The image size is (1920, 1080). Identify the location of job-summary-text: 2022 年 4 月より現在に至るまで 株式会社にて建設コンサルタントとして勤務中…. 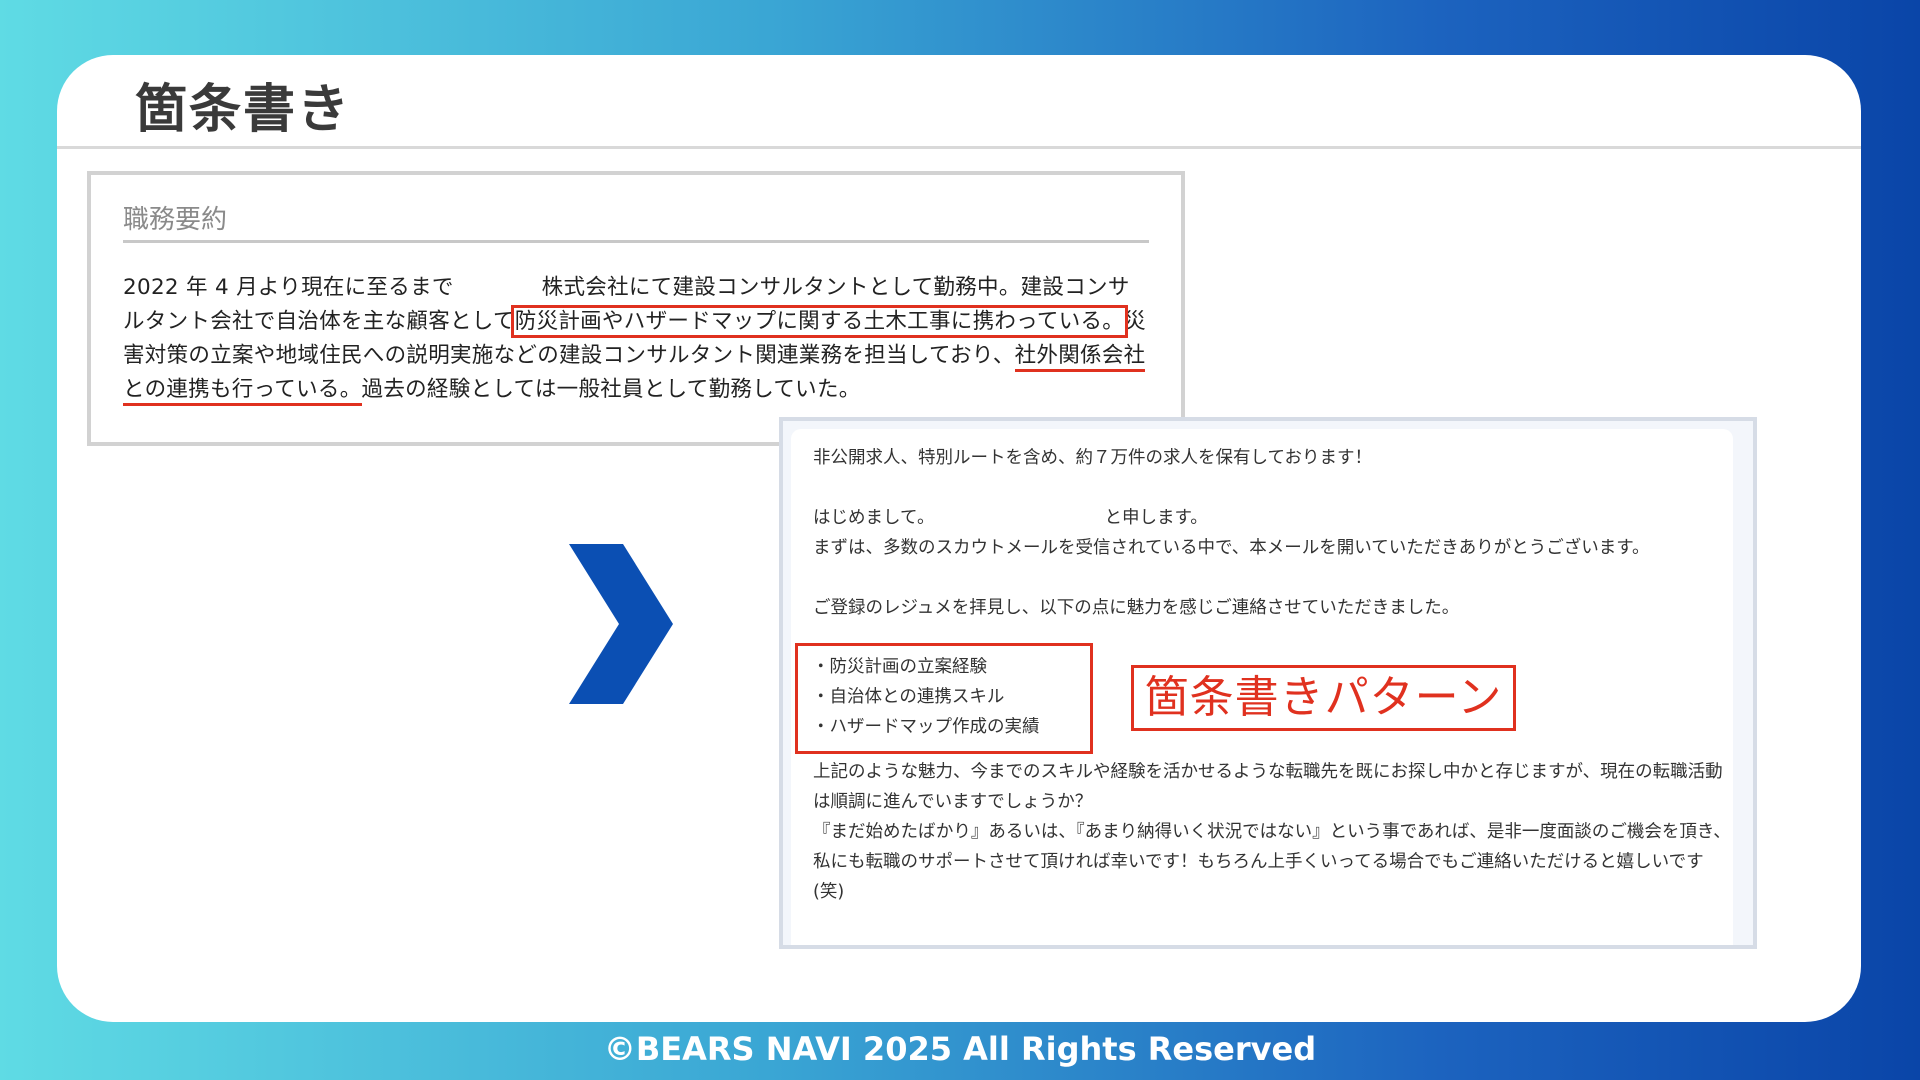
(637, 339).